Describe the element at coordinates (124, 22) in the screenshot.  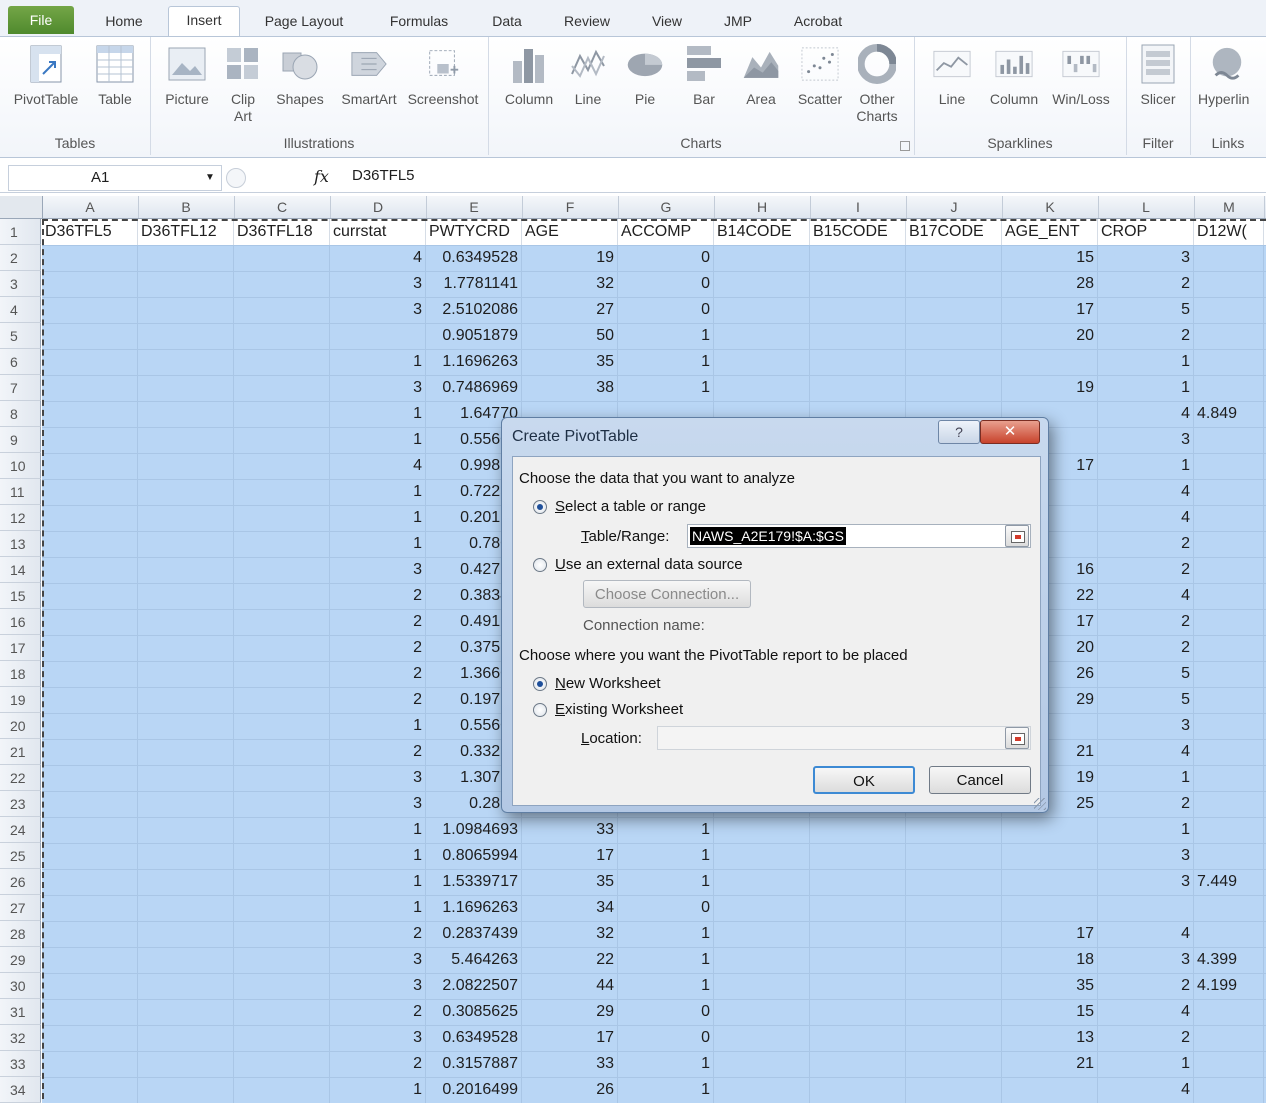
I see `tab-home: Home` at that location.